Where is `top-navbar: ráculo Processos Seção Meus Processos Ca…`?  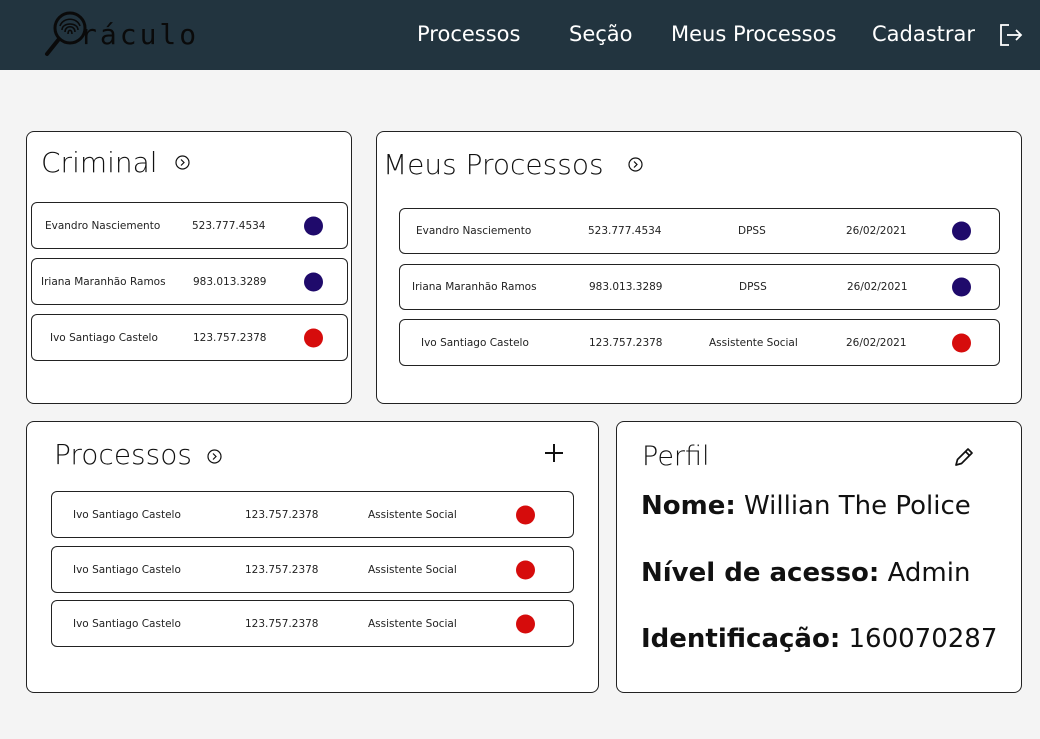
top-navbar: ráculo Processos Seção Meus Processos Ca… is located at coordinates (520, 35).